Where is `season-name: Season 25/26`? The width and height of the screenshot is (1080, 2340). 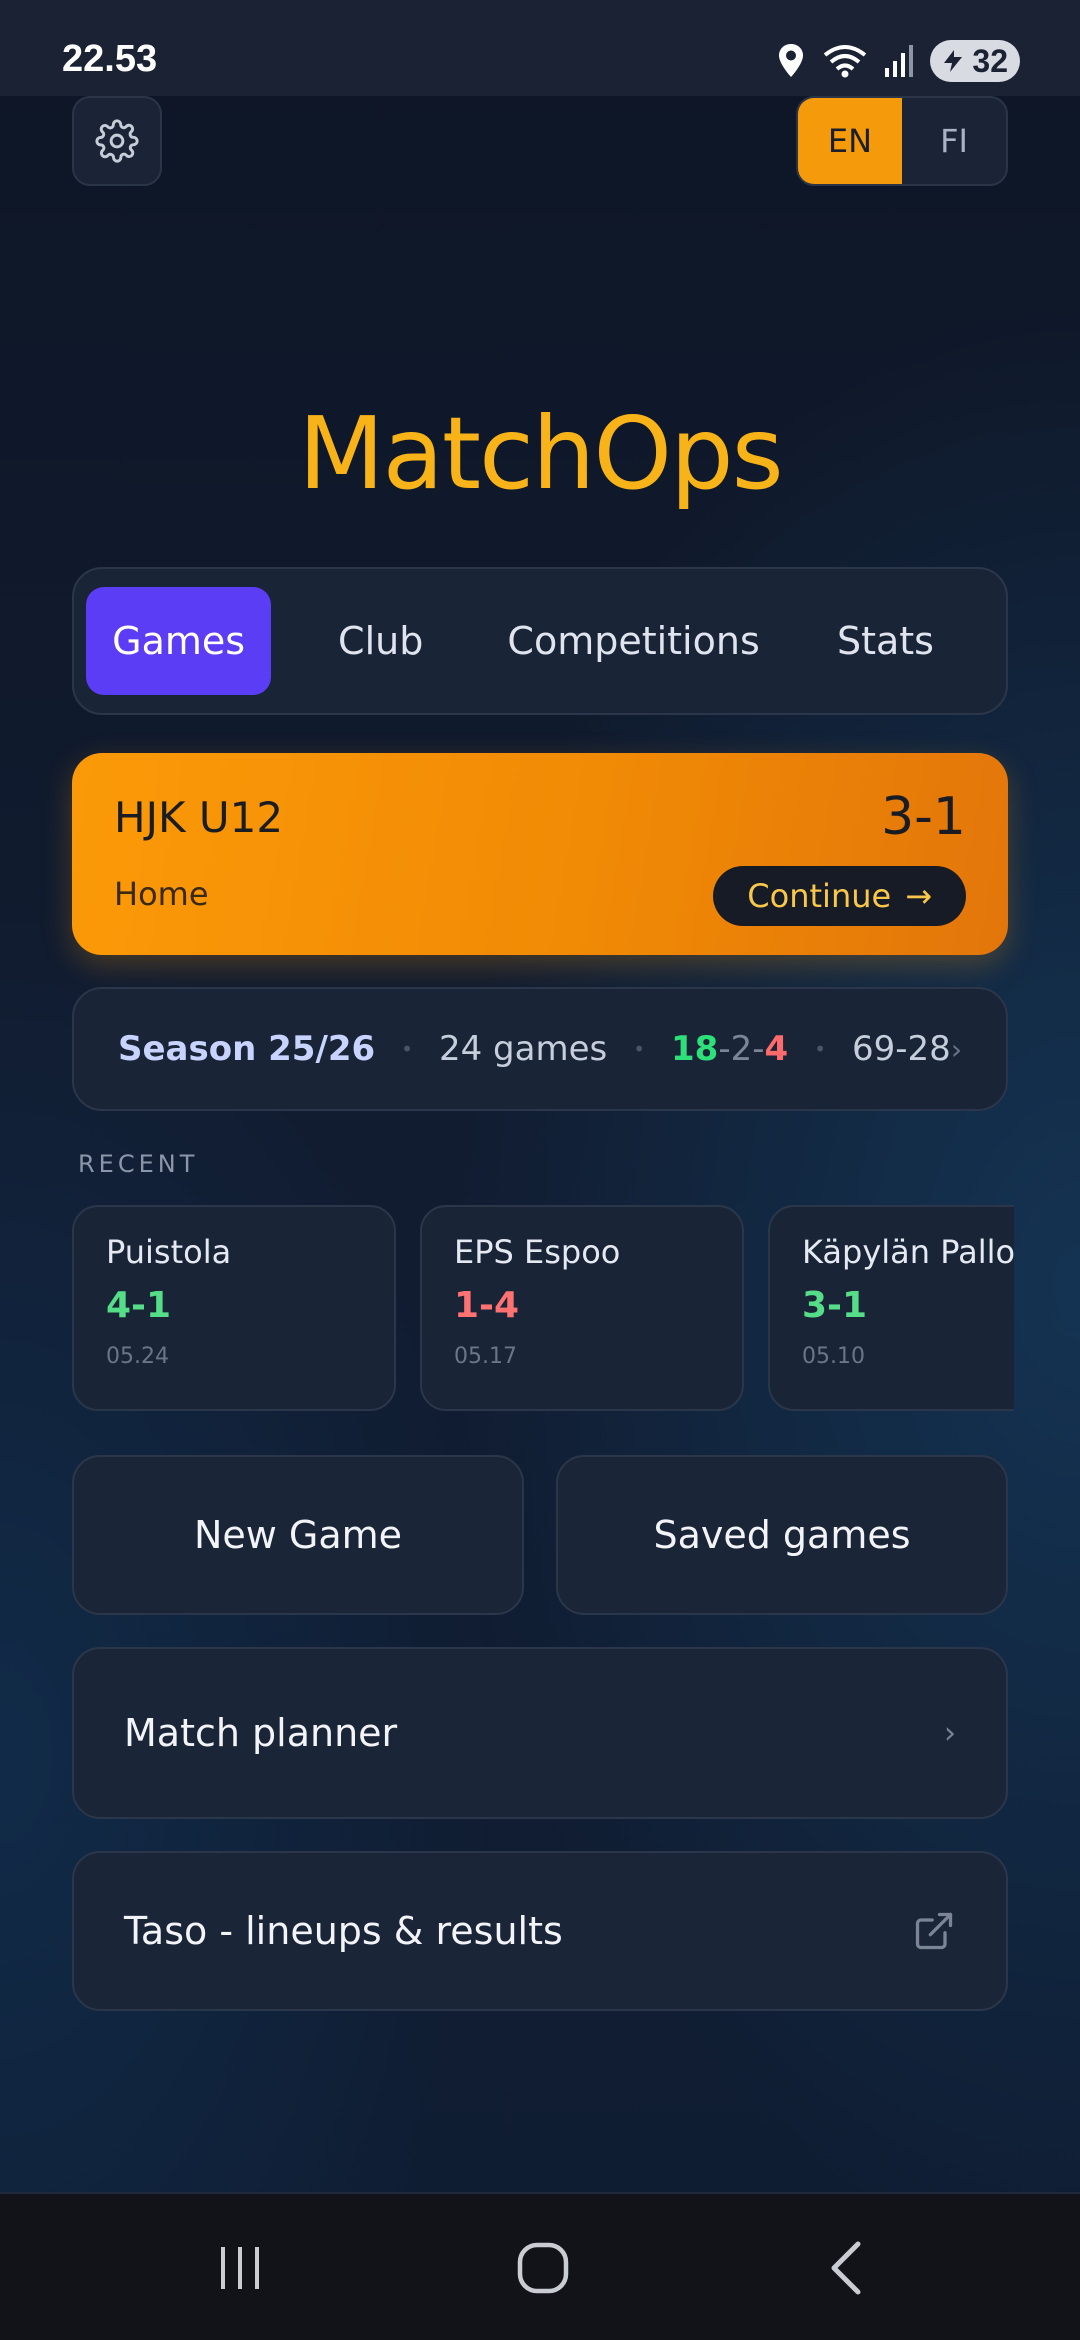
season-name: Season 25/26 is located at coordinates (247, 1049).